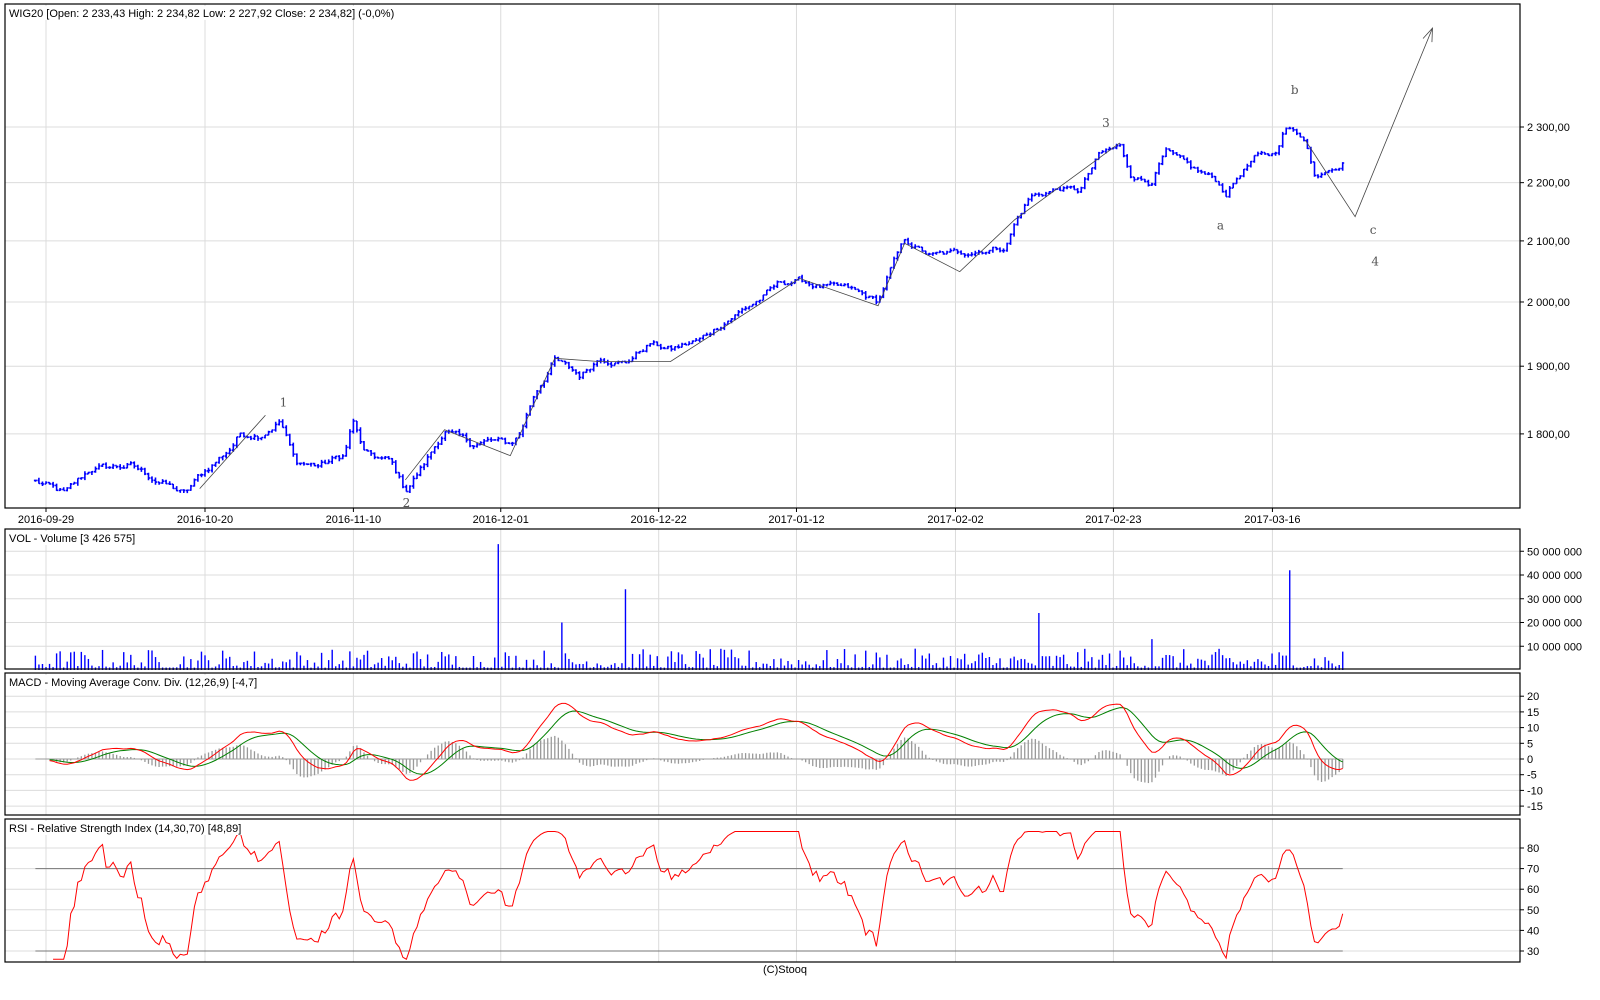 This screenshot has height=1000, width=1600. What do you see at coordinates (1533, 931) in the screenshot?
I see `rsi-axis-label: 40` at bounding box center [1533, 931].